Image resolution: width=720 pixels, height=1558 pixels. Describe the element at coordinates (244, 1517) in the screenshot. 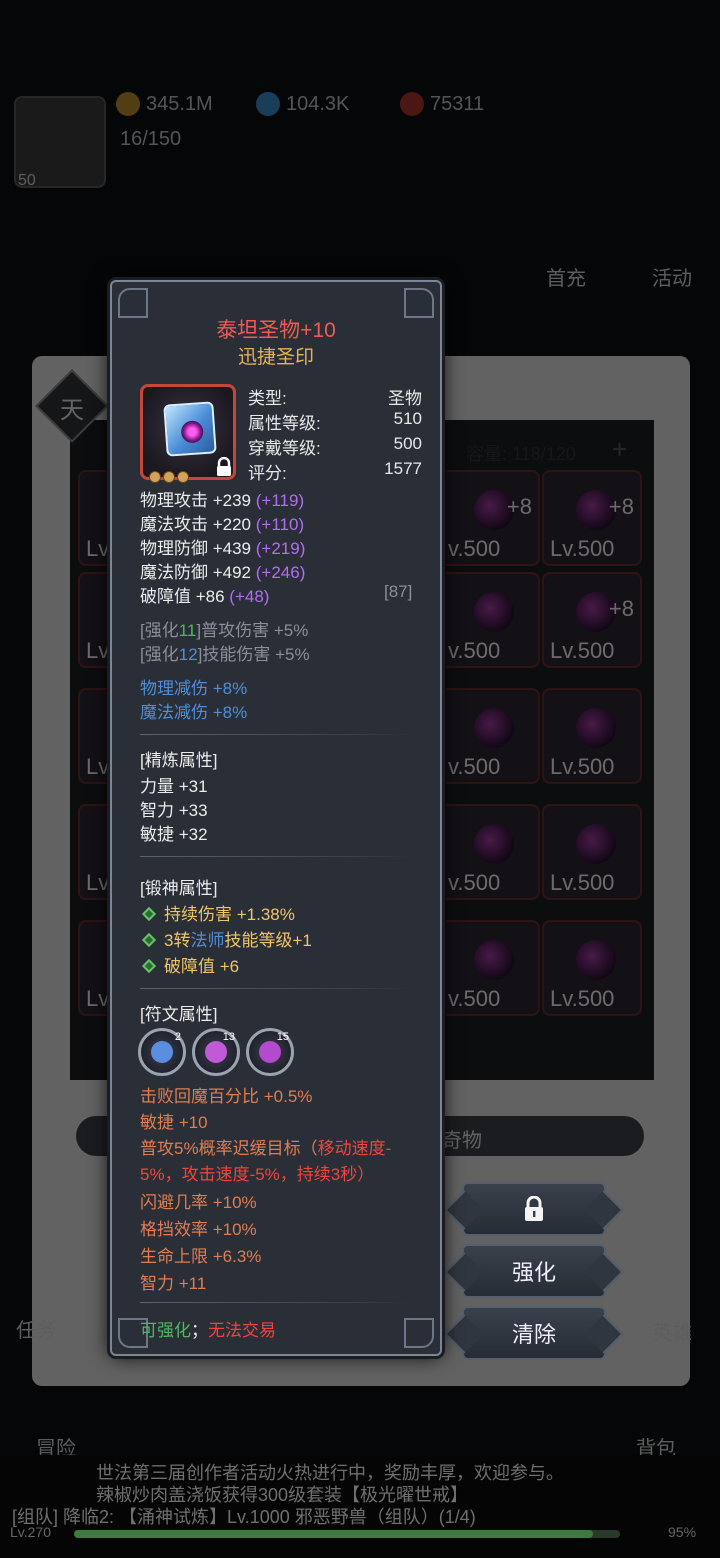

I see `chat-message: [组队] 降临2: 【涌神试炼】Lv.1000 邪恶野兽（组队）(1/4)` at that location.